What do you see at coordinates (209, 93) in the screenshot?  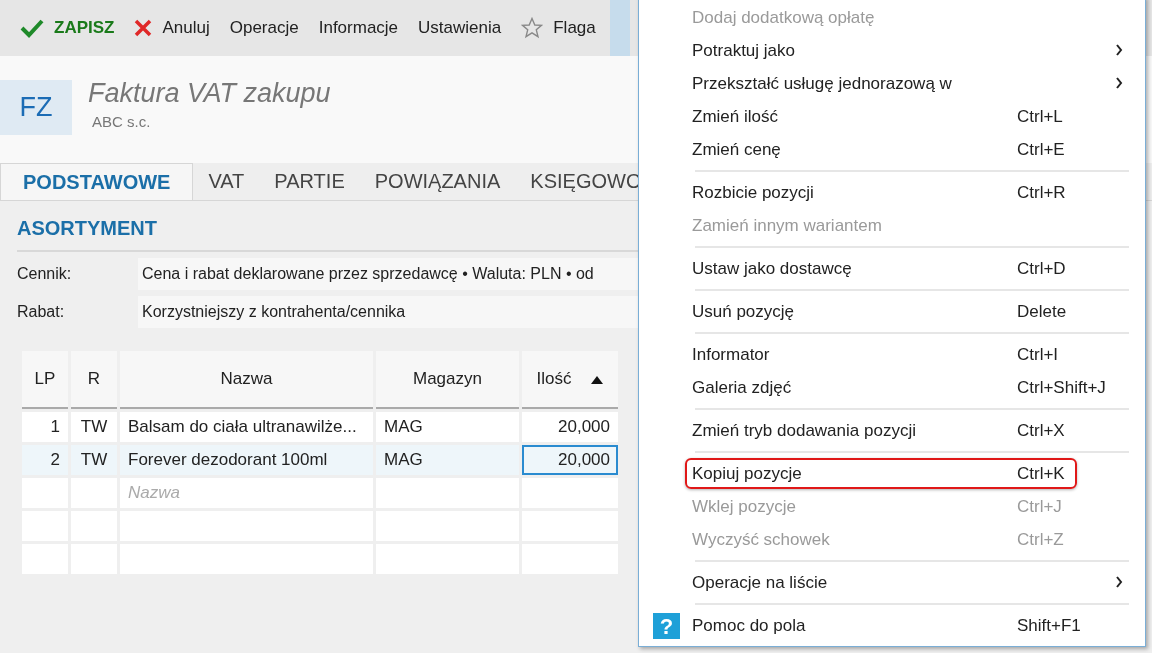 I see `document-title: Faktura VAT zakupu` at bounding box center [209, 93].